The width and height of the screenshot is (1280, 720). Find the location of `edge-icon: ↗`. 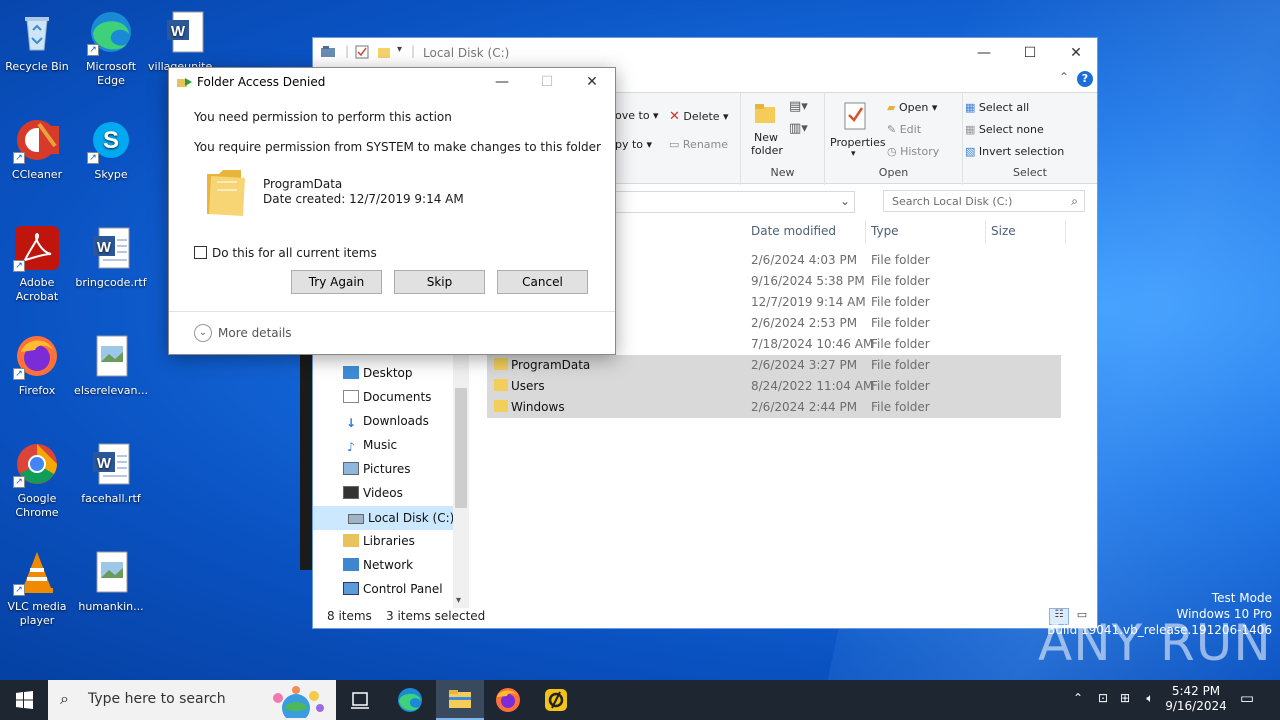

edge-icon: ↗ is located at coordinates (111, 32).